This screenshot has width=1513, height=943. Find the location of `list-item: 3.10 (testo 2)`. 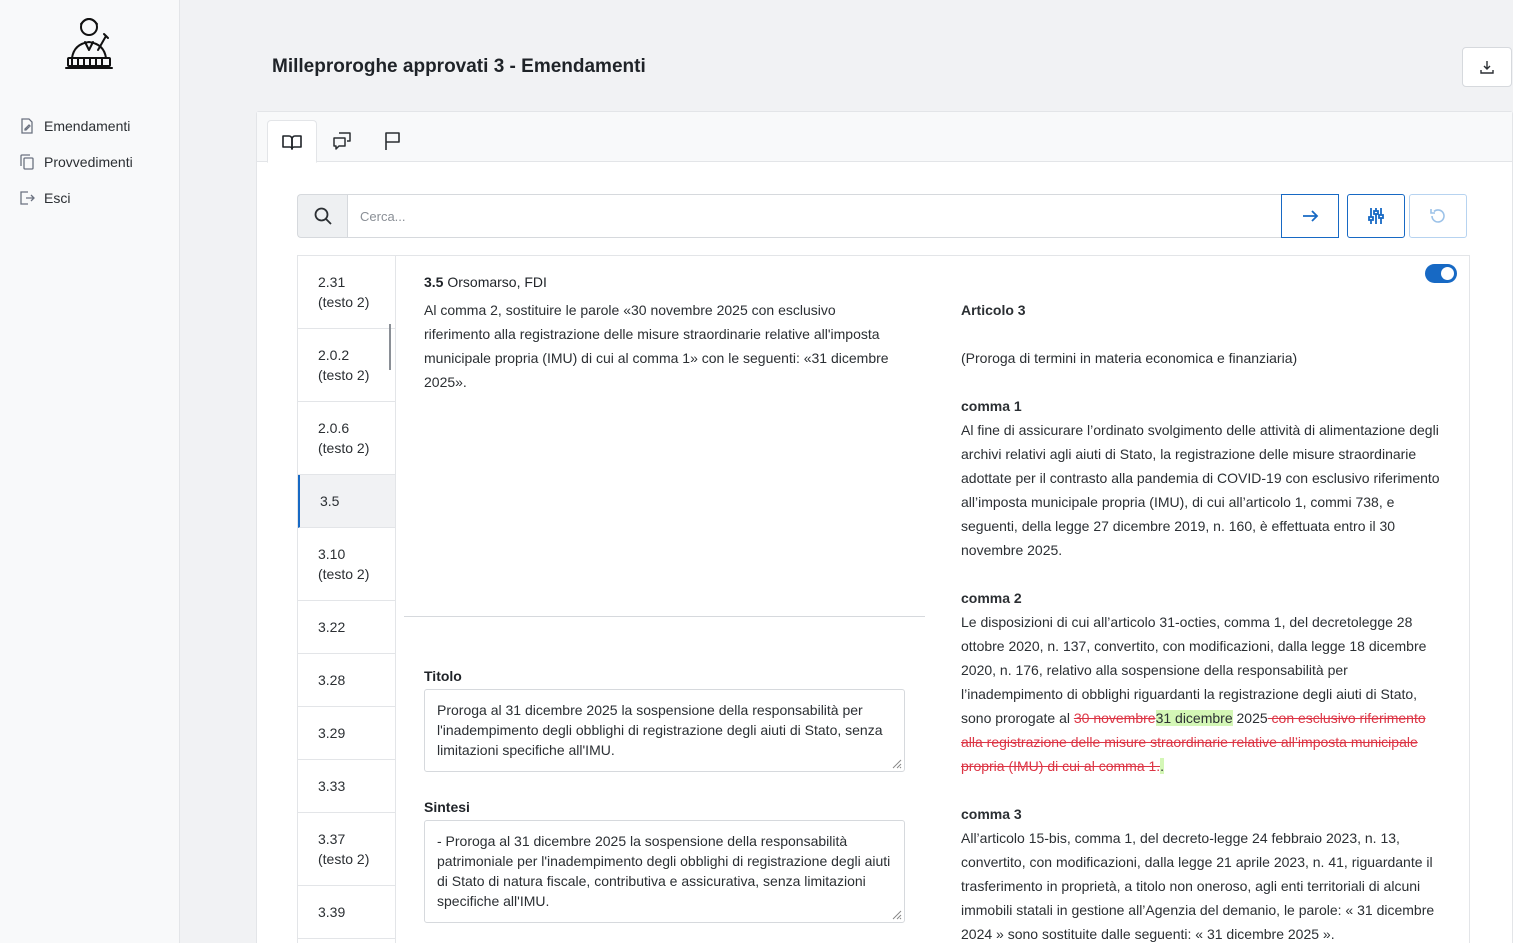

list-item: 3.10 (testo 2) is located at coordinates (346, 564).